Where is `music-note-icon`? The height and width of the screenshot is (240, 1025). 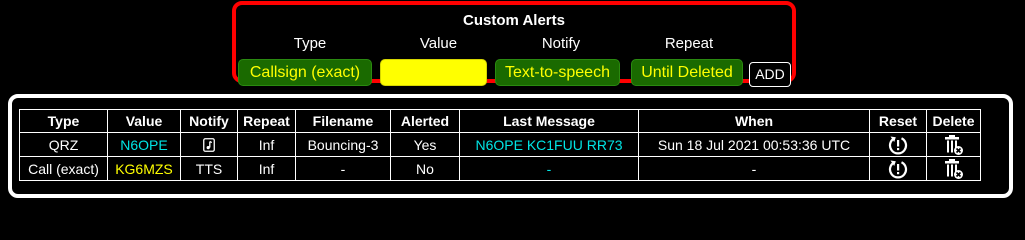 music-note-icon is located at coordinates (209, 144).